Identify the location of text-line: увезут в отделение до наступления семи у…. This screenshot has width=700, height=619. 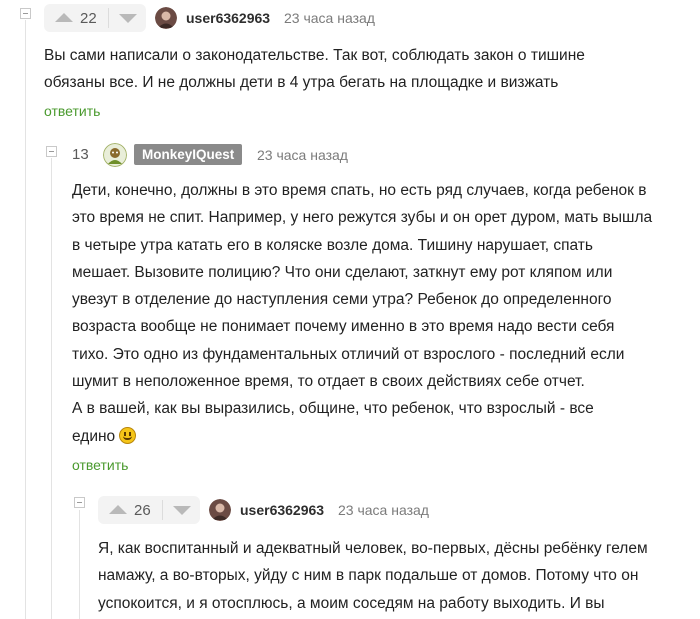
(342, 300).